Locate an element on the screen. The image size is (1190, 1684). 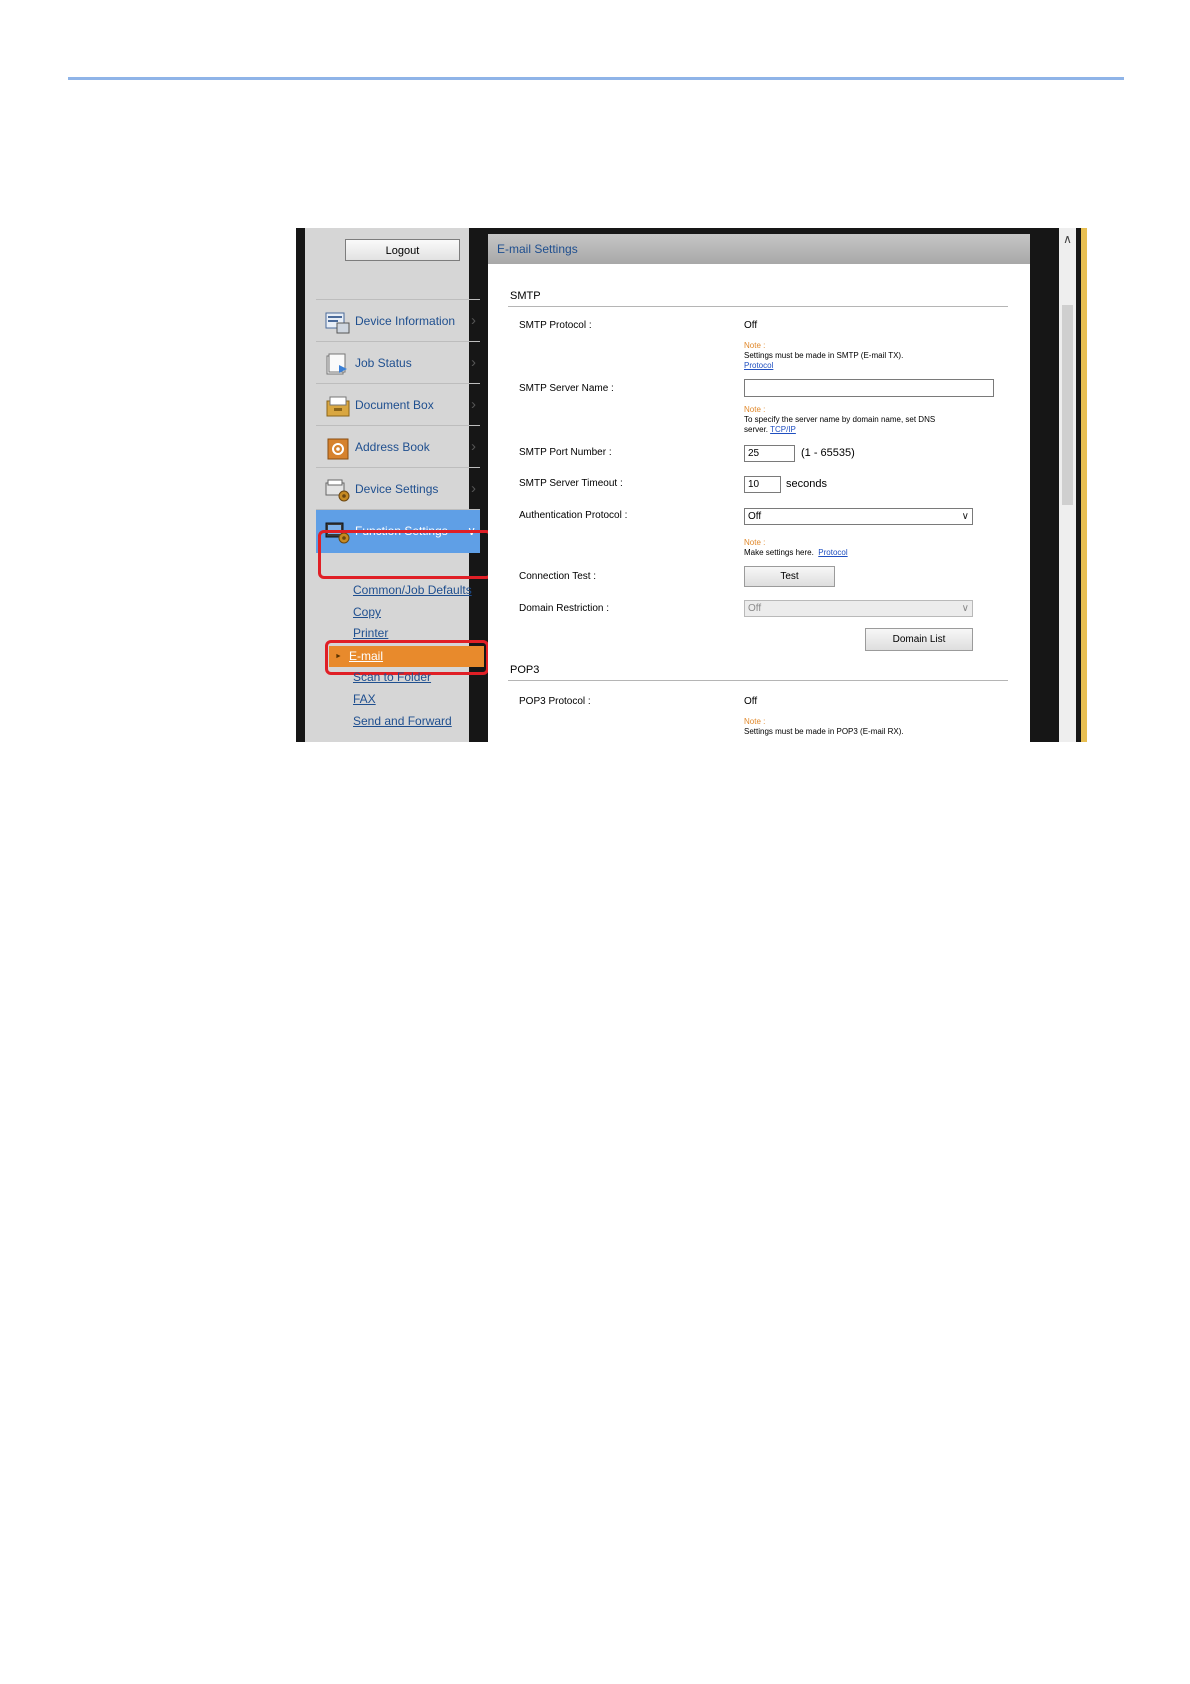
sidebar-item-address-book: Address Book › is located at coordinates (398, 447).